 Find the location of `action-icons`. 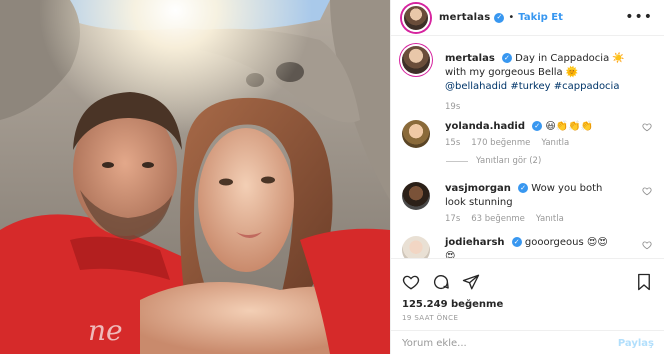

action-icons is located at coordinates (441, 282).